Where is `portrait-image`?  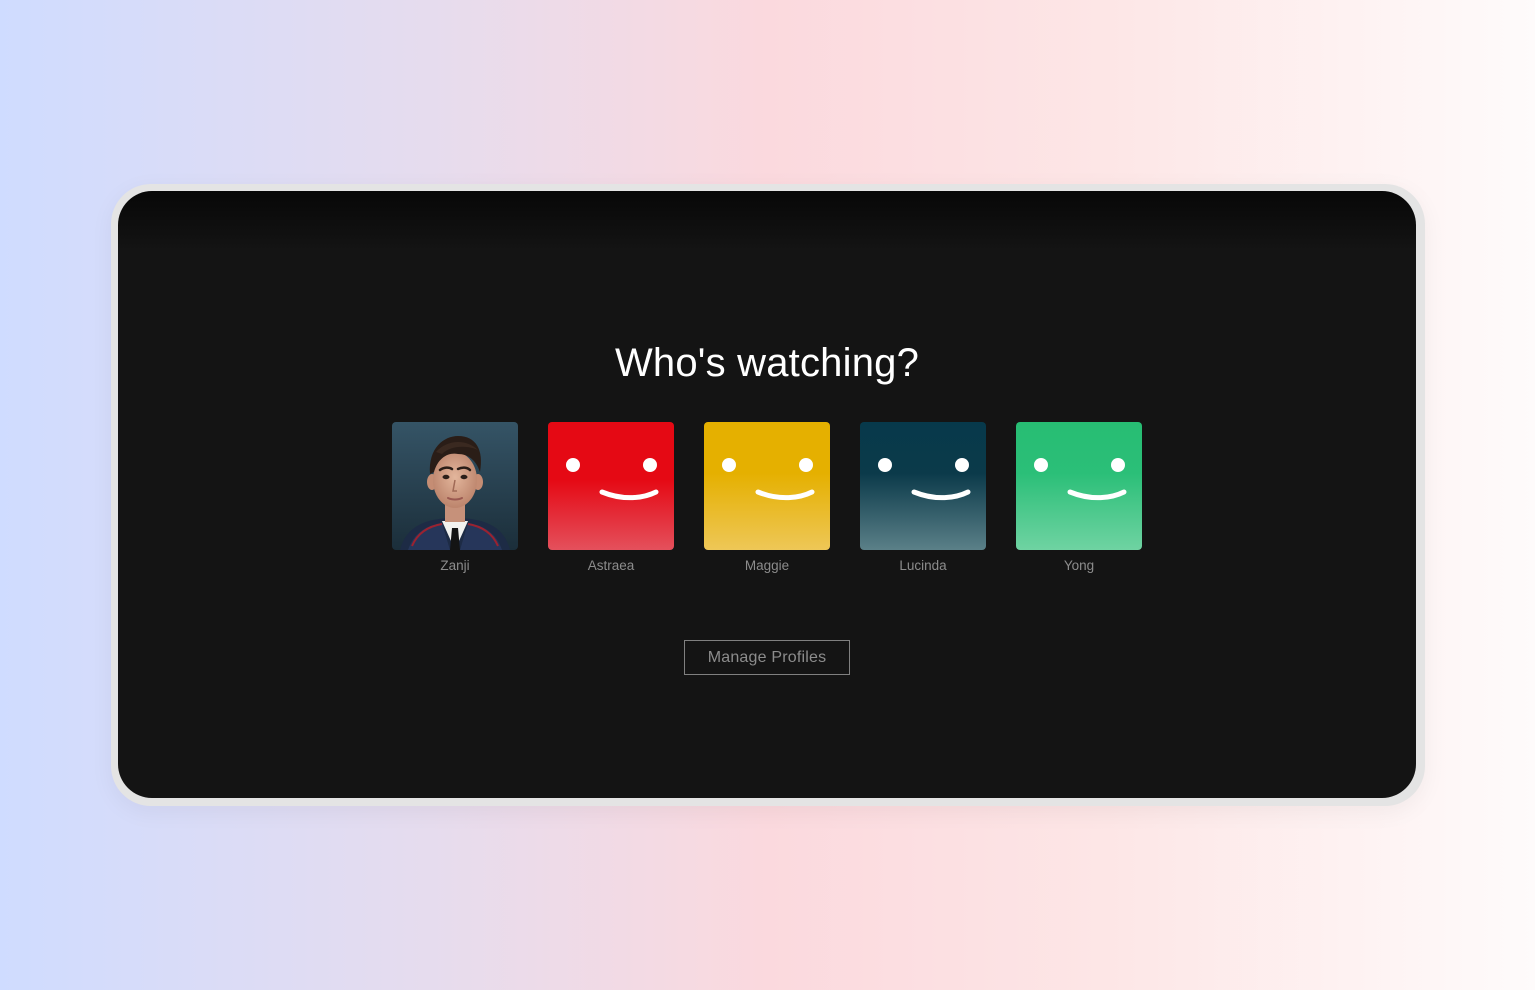
portrait-image is located at coordinates (455, 486).